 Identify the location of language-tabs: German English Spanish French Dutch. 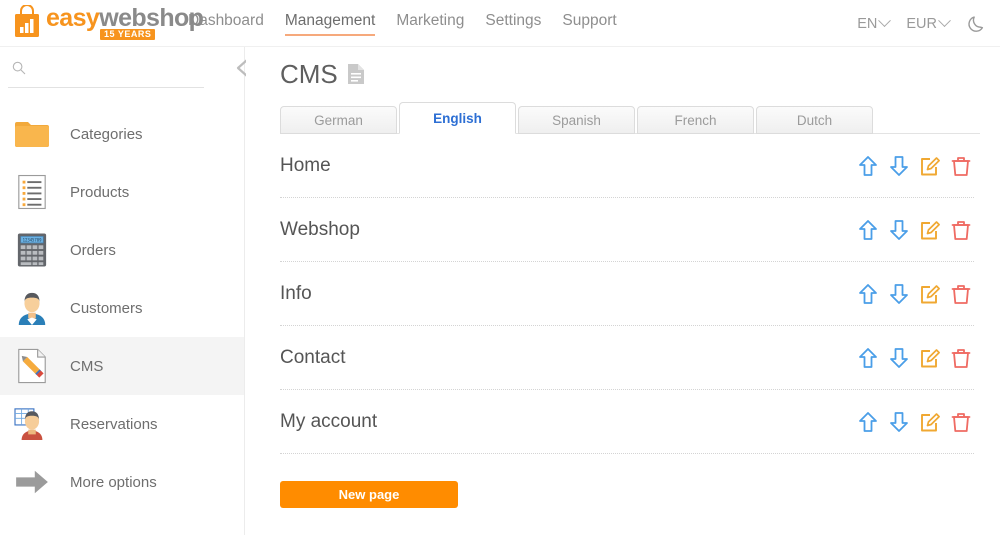
(630, 118).